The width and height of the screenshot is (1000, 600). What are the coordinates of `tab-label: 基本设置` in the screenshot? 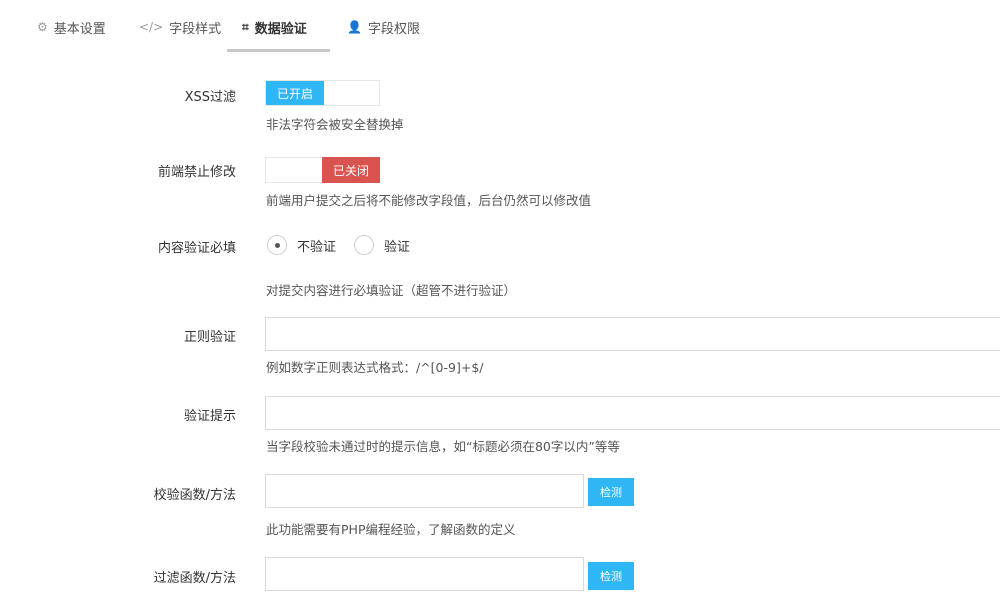 It's located at (79, 29).